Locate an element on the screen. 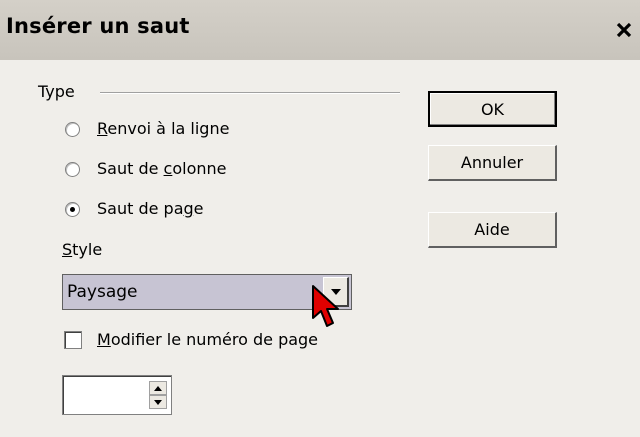 This screenshot has width=640, height=437. radio-label: Saut de colonne is located at coordinates (162, 168).